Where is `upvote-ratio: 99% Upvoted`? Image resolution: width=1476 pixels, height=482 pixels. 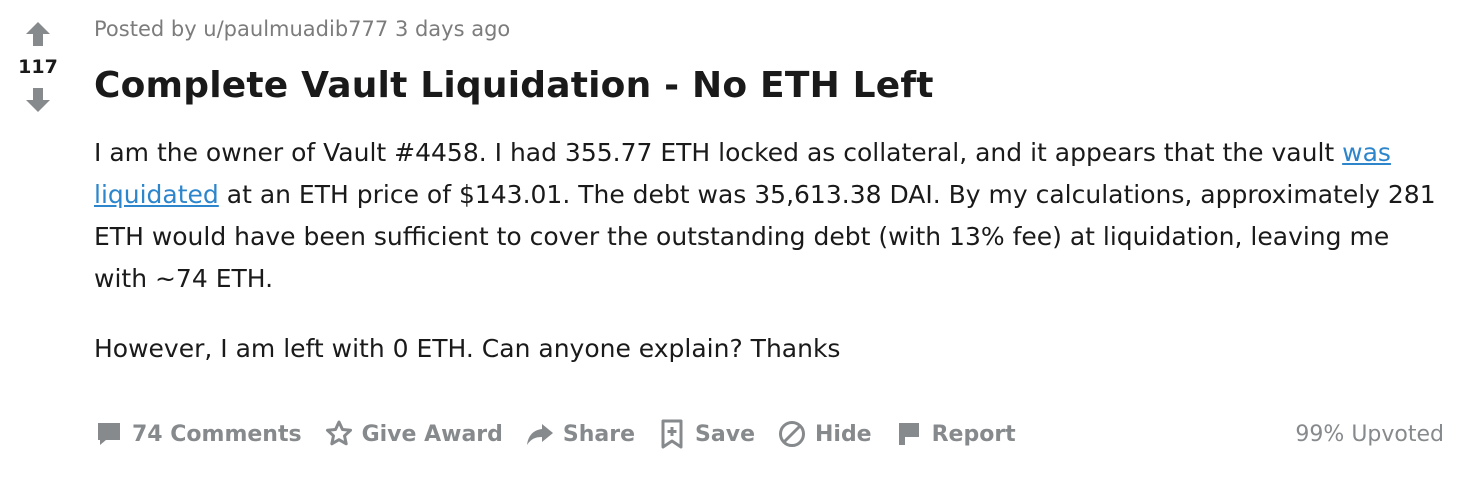
upvote-ratio: 99% Upvoted is located at coordinates (1369, 434).